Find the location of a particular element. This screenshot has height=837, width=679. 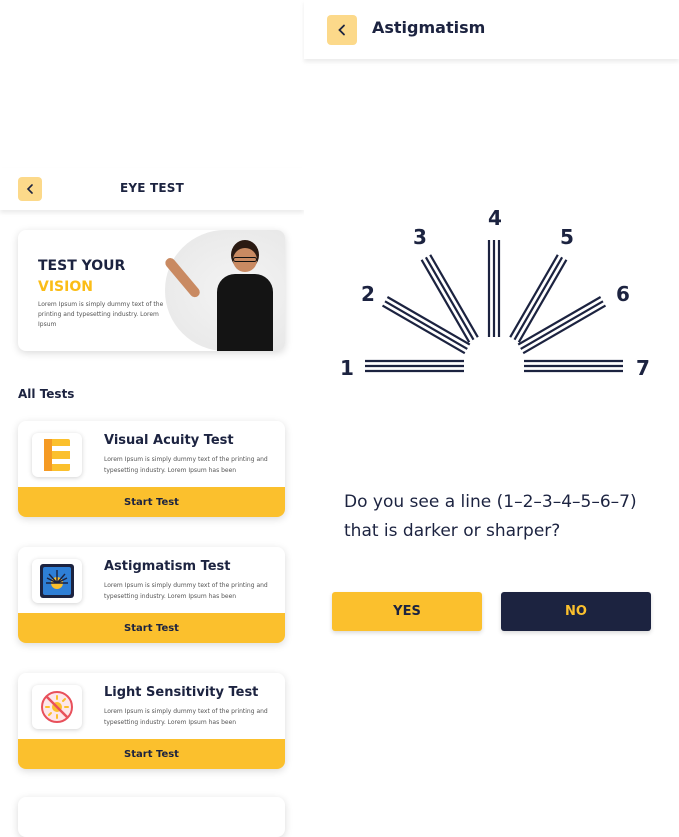

chevron-left-icon is located at coordinates (341, 30).